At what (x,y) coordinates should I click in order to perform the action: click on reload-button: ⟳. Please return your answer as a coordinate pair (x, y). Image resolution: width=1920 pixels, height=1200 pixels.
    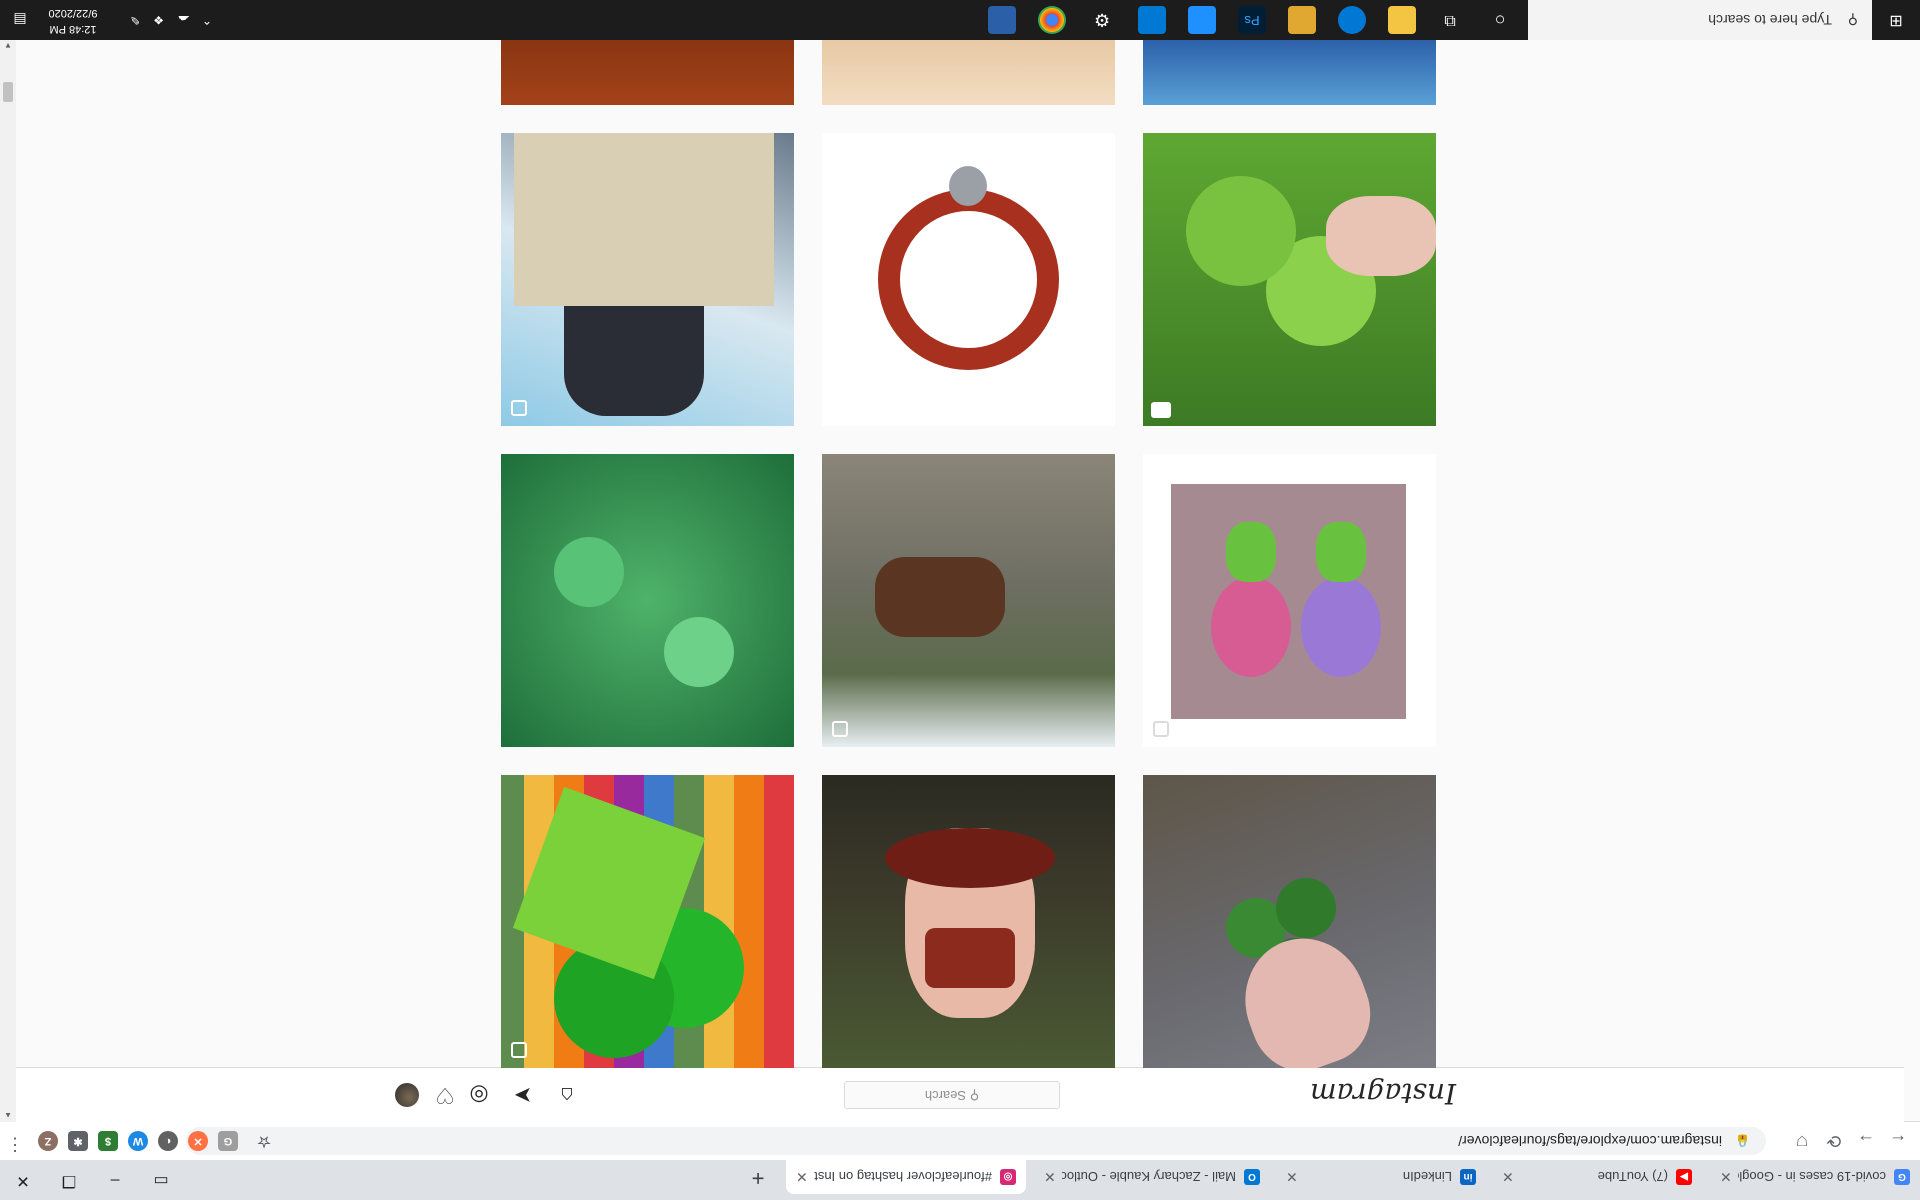
    Looking at the image, I should click on (1834, 1141).